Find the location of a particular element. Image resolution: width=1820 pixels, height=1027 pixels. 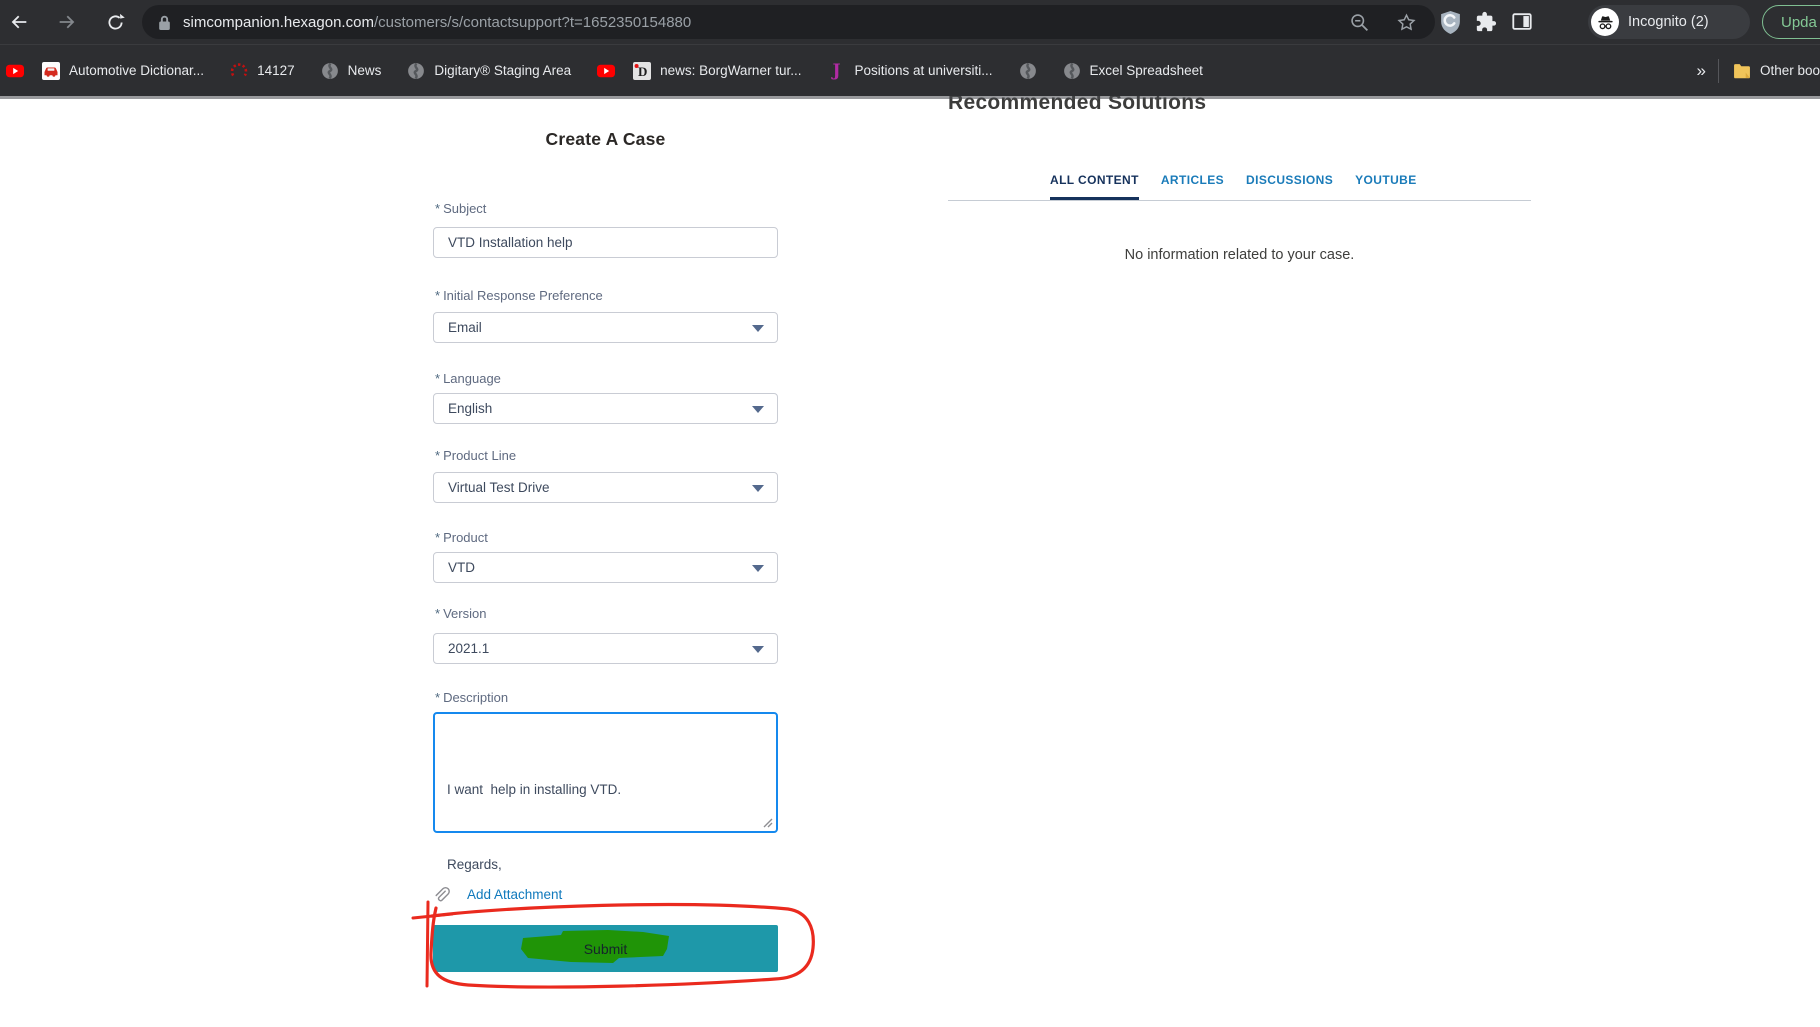

required-marker: * is located at coordinates (438, 208).